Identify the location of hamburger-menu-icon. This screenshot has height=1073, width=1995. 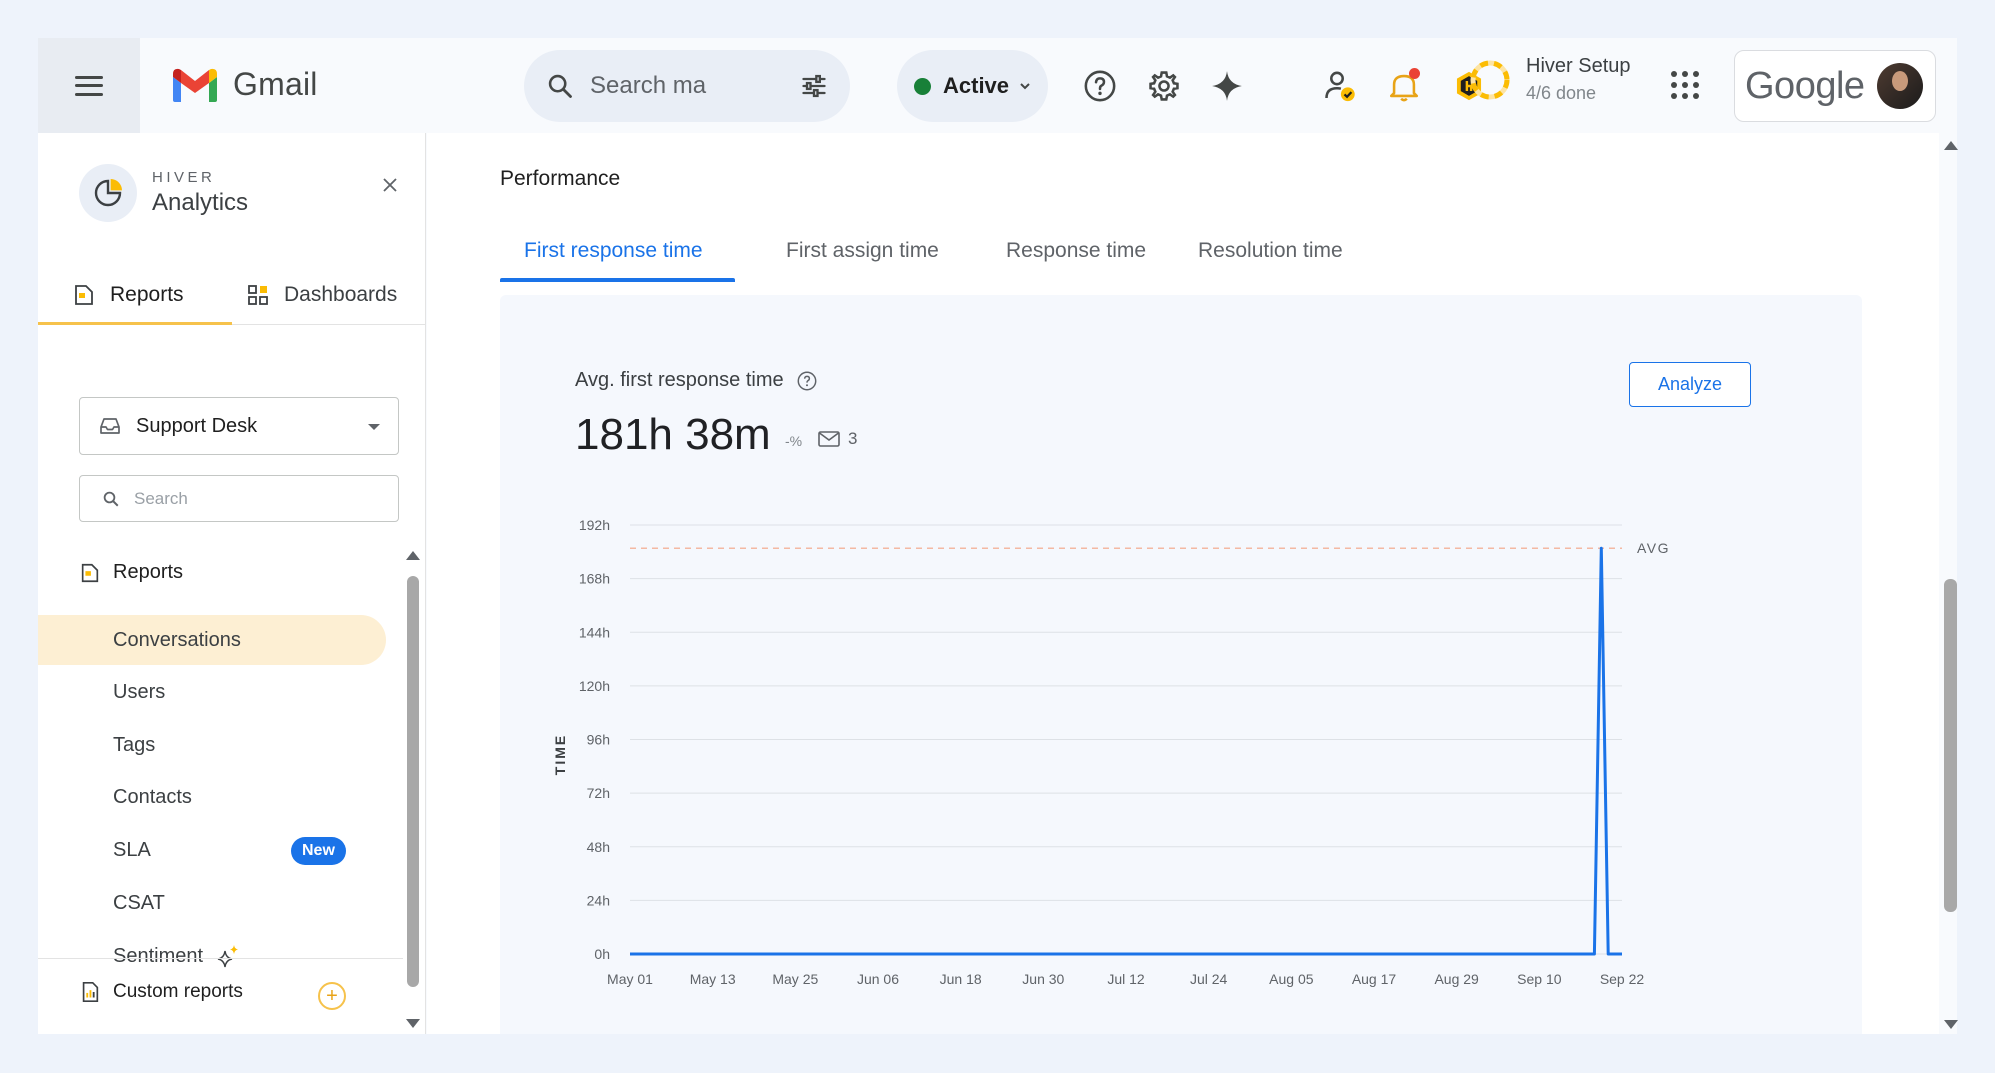
(89, 85).